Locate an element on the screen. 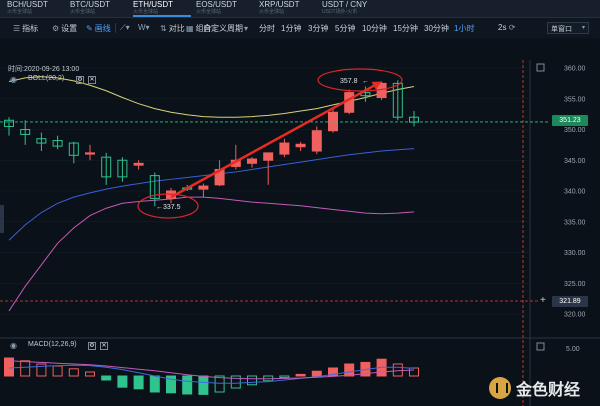 This screenshot has width=600, height=406. window-mode-select: 单窗口 ▾ is located at coordinates (568, 28).